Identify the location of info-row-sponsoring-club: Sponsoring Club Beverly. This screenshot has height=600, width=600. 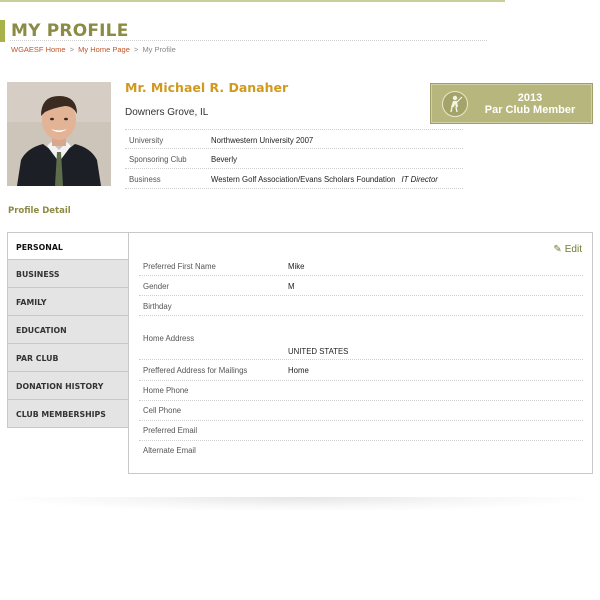
(294, 159).